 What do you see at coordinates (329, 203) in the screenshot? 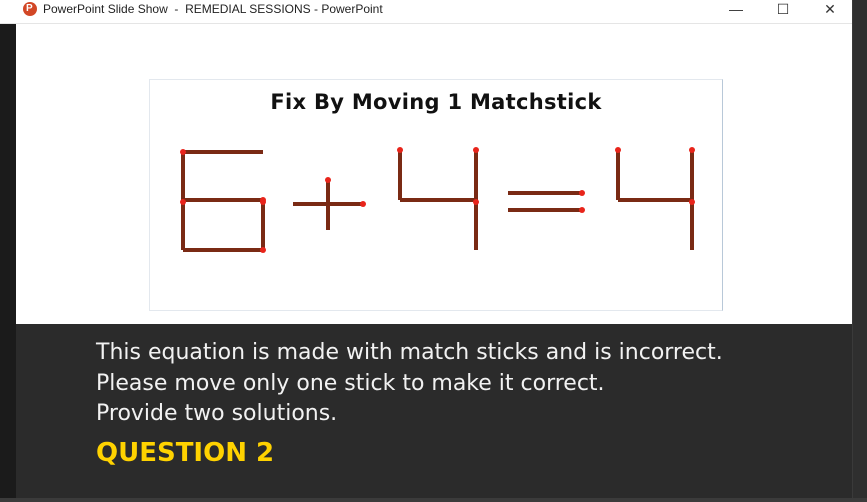
I see `plus-sign` at bounding box center [329, 203].